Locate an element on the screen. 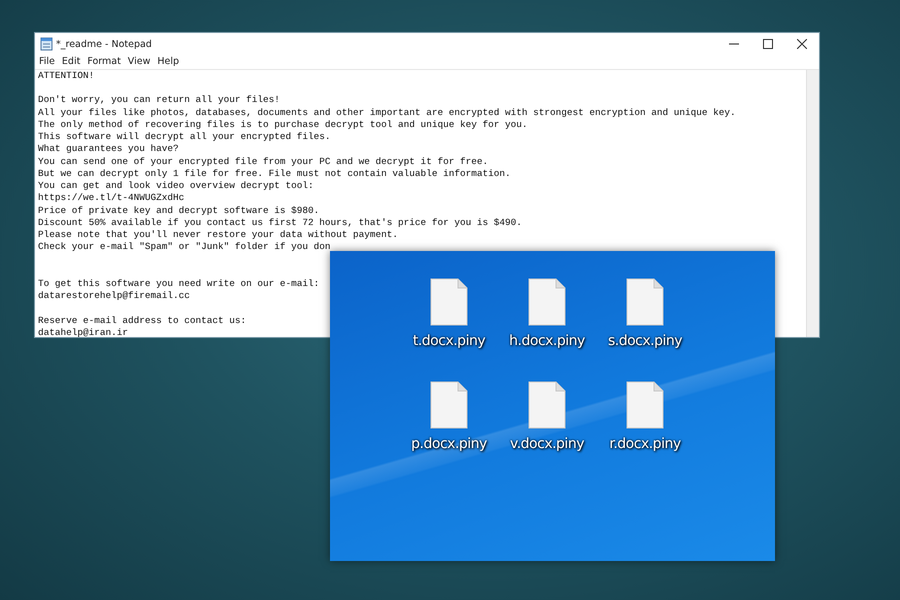 The image size is (900, 600). text-line: What guarantees you have? is located at coordinates (109, 149).